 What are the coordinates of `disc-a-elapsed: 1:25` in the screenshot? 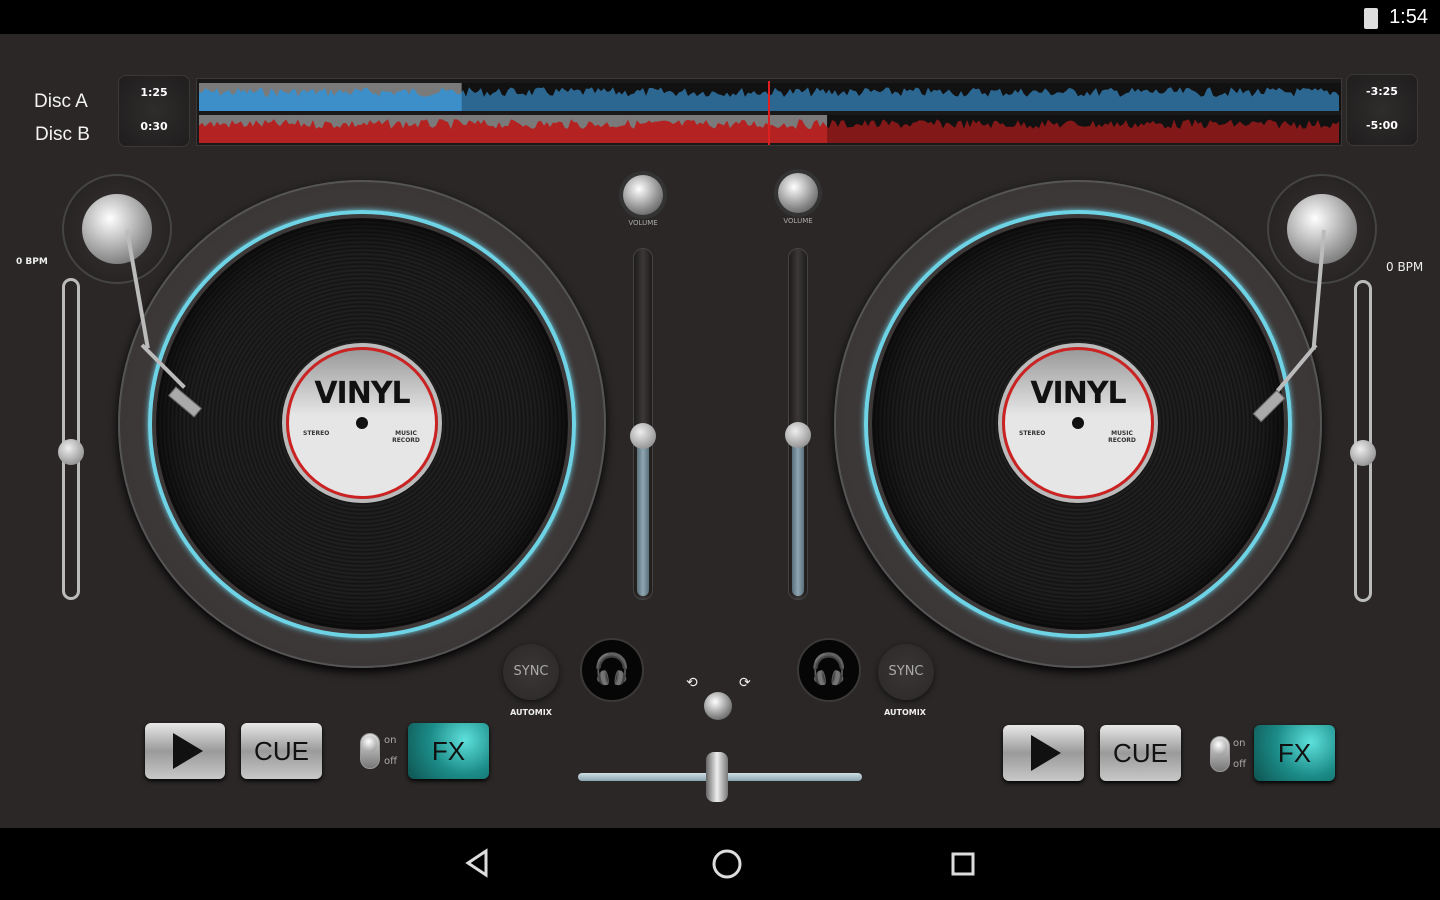 It's located at (154, 92).